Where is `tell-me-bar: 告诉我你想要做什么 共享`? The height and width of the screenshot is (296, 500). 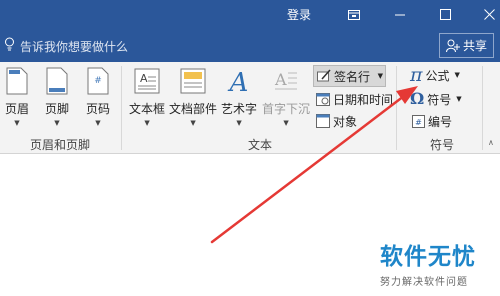 tell-me-bar: 告诉我你想要做什么 共享 is located at coordinates (250, 45).